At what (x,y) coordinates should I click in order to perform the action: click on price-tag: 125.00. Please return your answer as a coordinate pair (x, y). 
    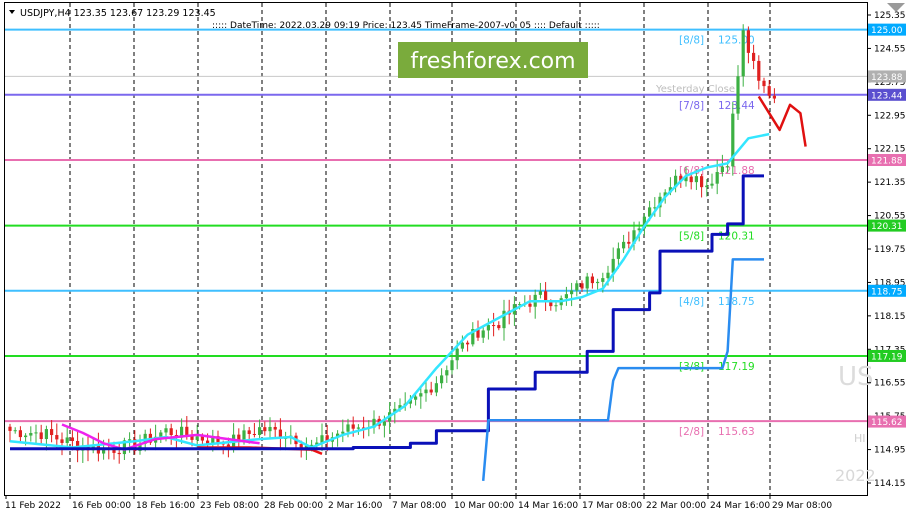
    Looking at the image, I should click on (887, 29).